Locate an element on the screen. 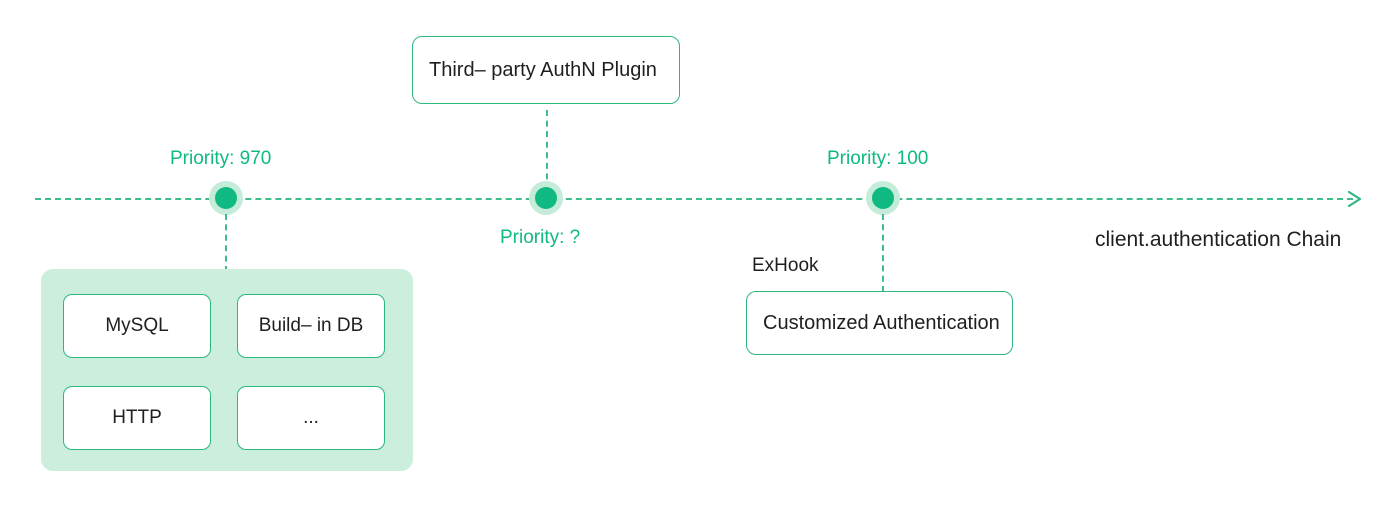 This screenshot has height=511, width=1400. priority-label-970: Priority: 970 is located at coordinates (221, 158).